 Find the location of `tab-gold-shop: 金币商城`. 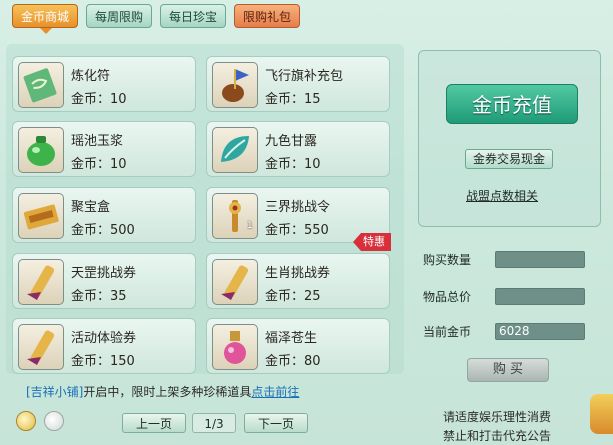

tab-gold-shop: 金币商城 is located at coordinates (45, 16).